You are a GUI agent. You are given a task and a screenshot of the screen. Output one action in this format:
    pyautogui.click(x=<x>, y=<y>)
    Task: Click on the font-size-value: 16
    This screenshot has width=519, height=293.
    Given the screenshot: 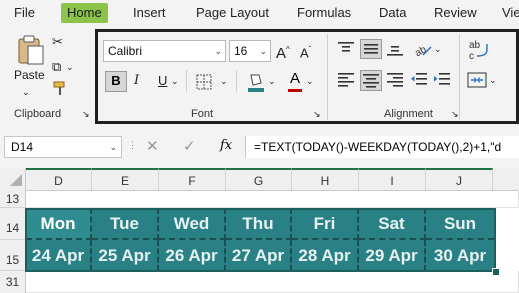 What is the action you would take?
    pyautogui.click(x=241, y=51)
    